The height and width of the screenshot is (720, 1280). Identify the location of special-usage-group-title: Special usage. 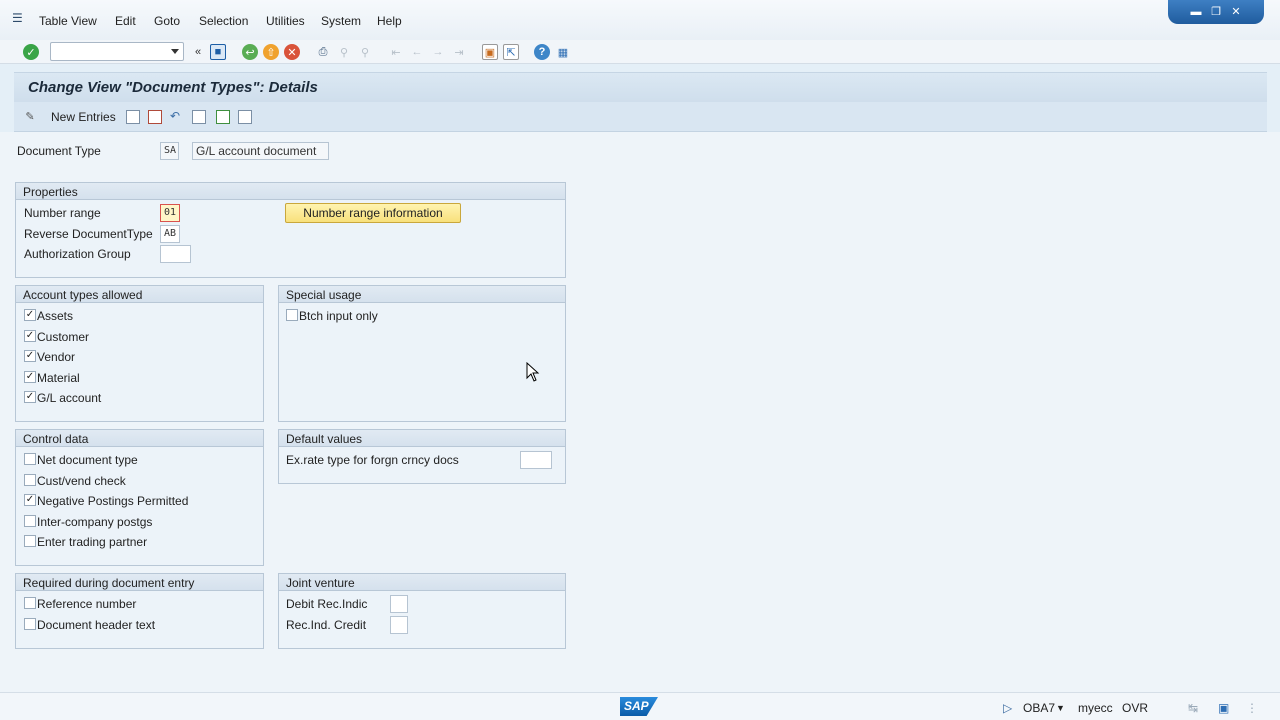
(422, 294).